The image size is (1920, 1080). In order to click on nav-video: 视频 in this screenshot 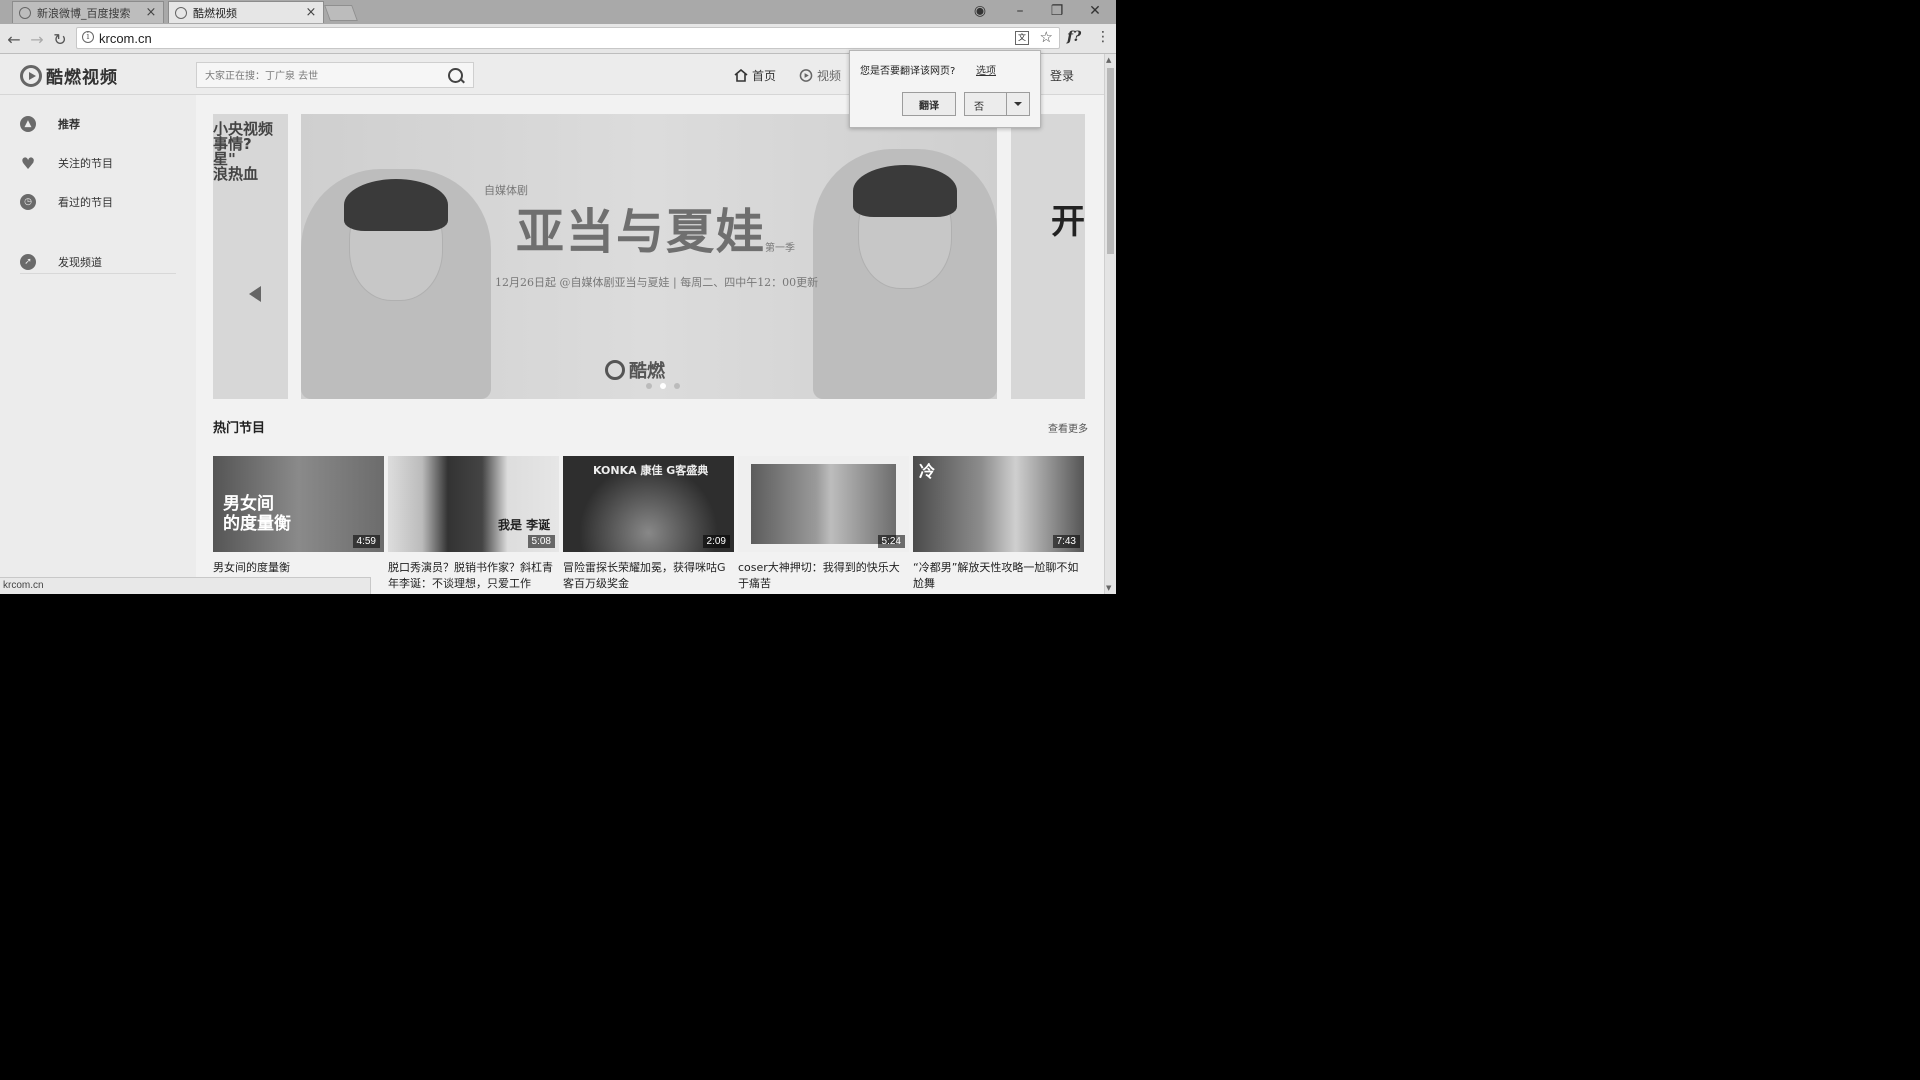, I will do `click(820, 75)`.